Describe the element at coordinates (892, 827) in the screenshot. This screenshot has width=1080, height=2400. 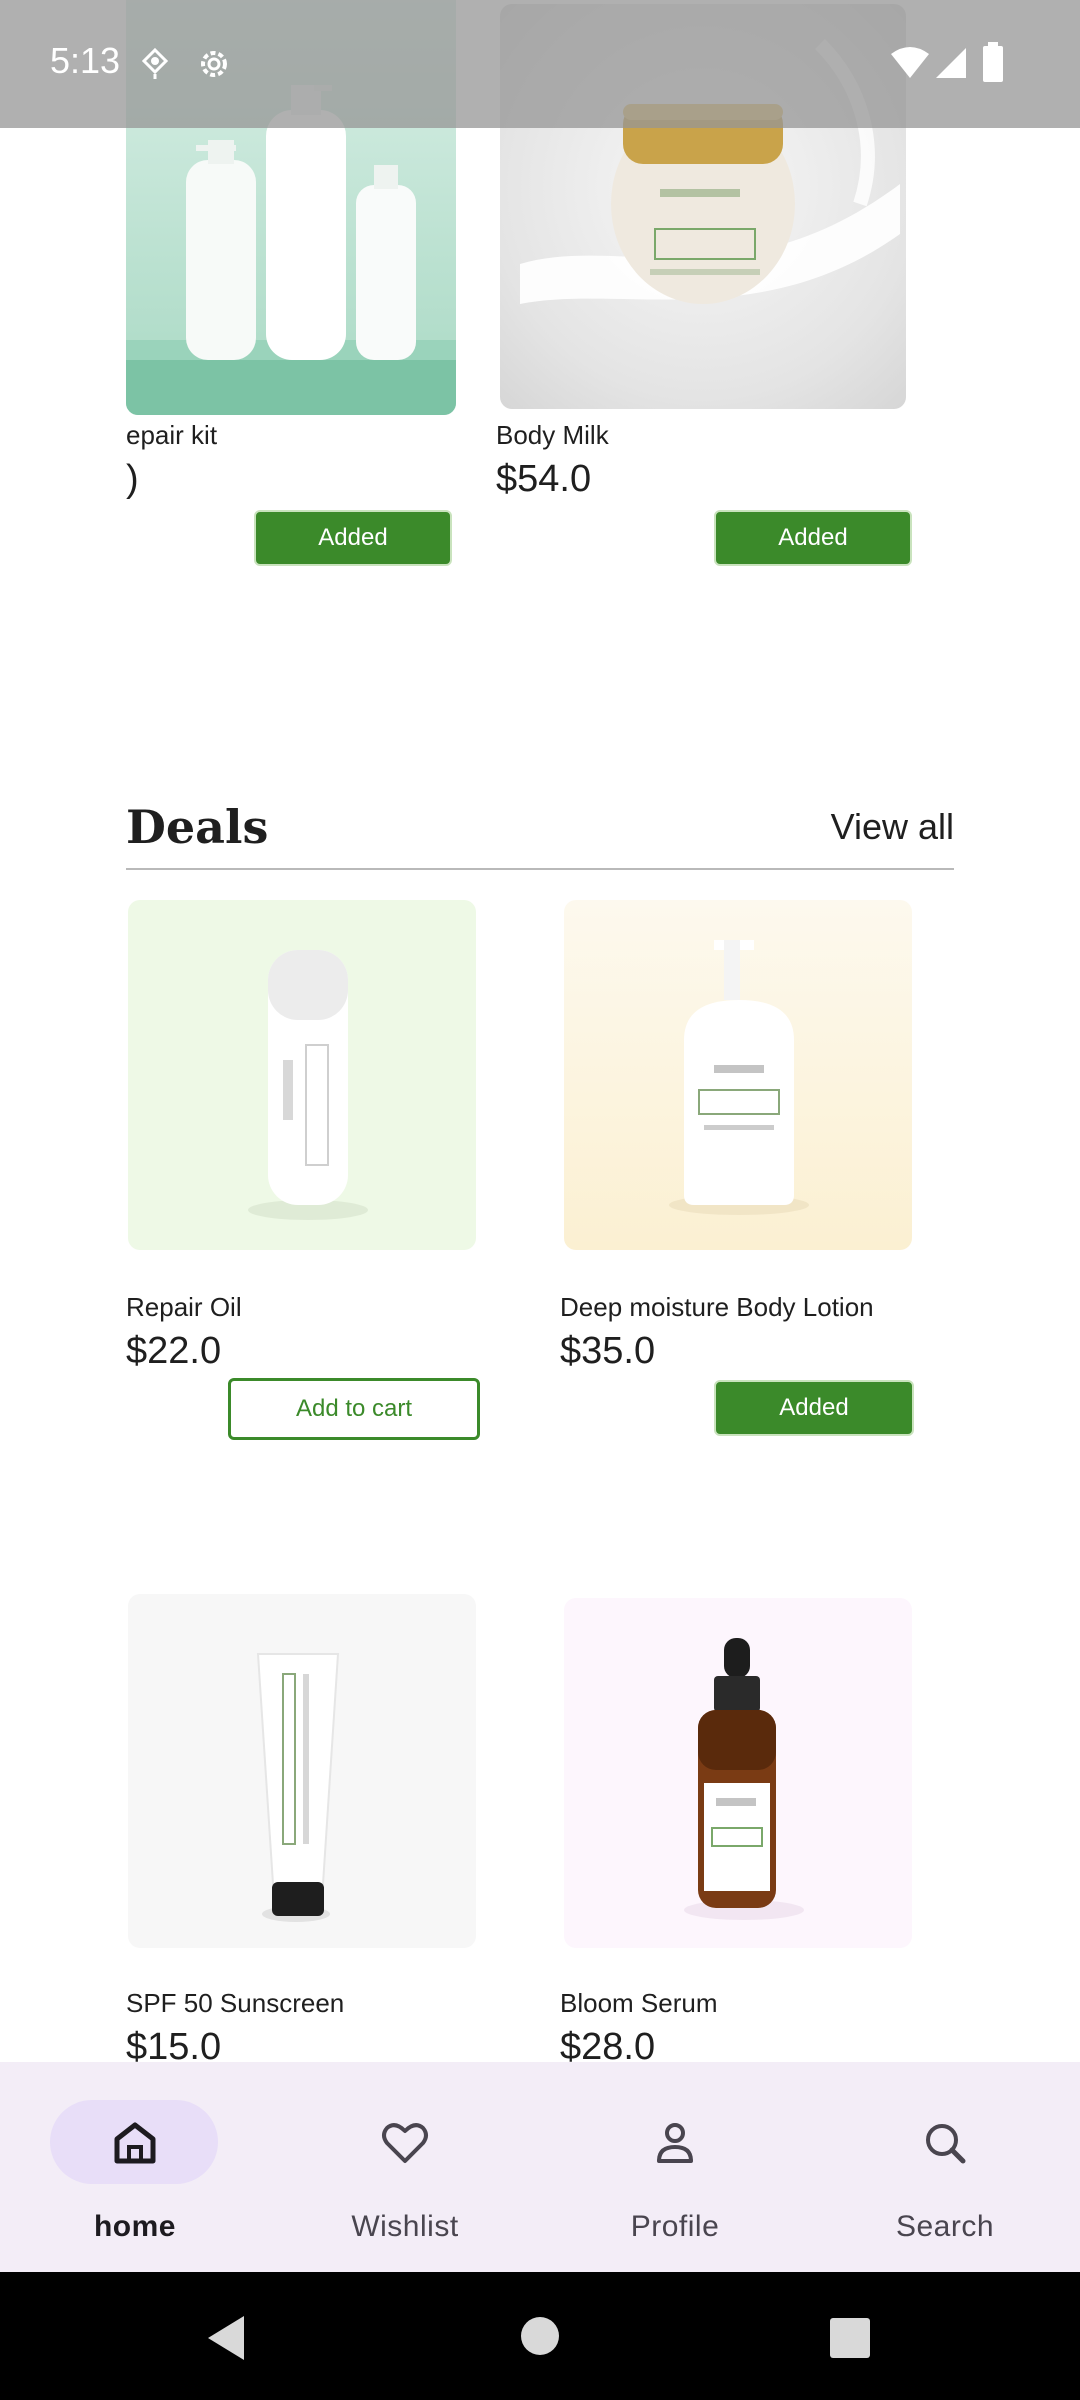
I see `view-all-link: View all` at that location.